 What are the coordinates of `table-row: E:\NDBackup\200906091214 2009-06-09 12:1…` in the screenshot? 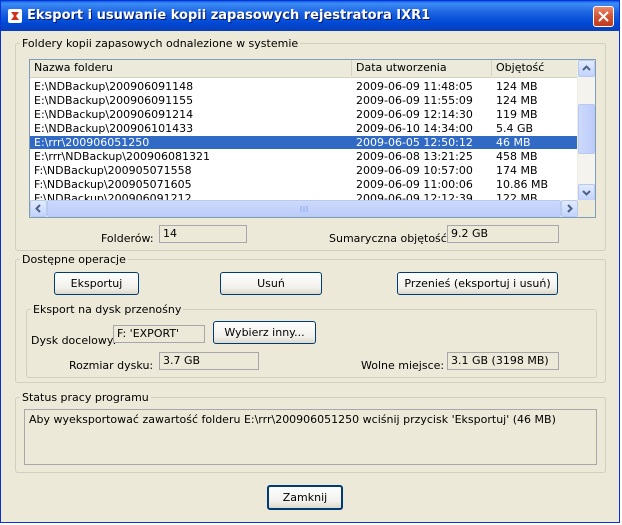 It's located at (305, 114).